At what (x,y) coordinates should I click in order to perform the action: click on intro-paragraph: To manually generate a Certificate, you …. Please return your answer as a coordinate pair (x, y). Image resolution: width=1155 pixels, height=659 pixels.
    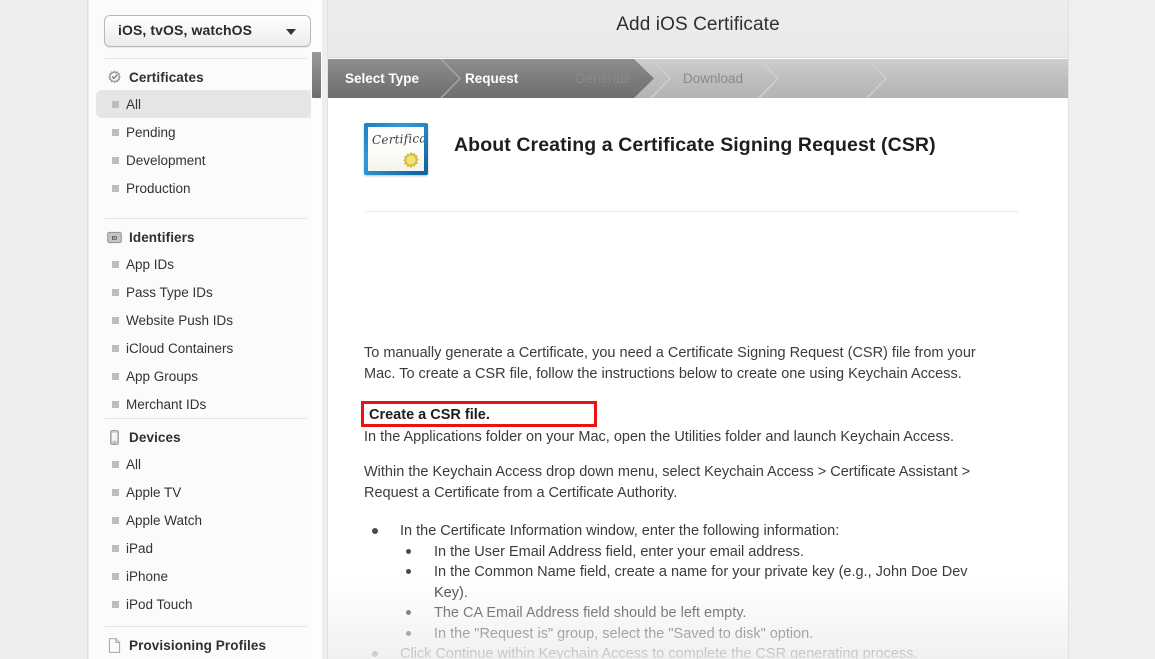
    Looking at the image, I should click on (670, 363).